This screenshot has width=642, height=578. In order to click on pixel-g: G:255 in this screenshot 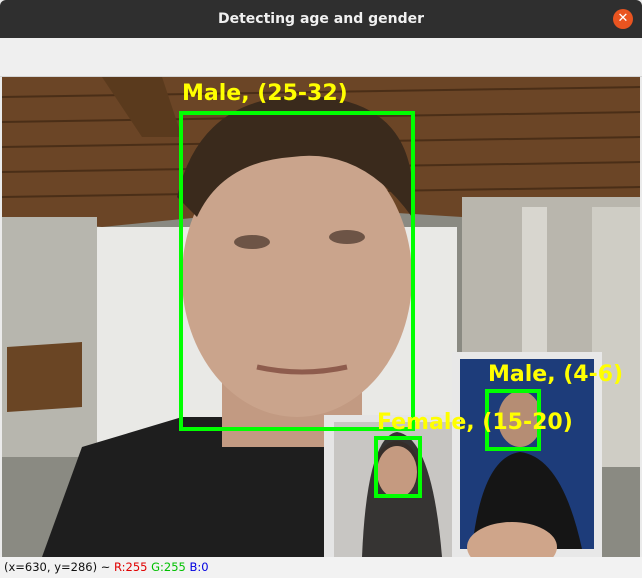, I will do `click(168, 567)`.